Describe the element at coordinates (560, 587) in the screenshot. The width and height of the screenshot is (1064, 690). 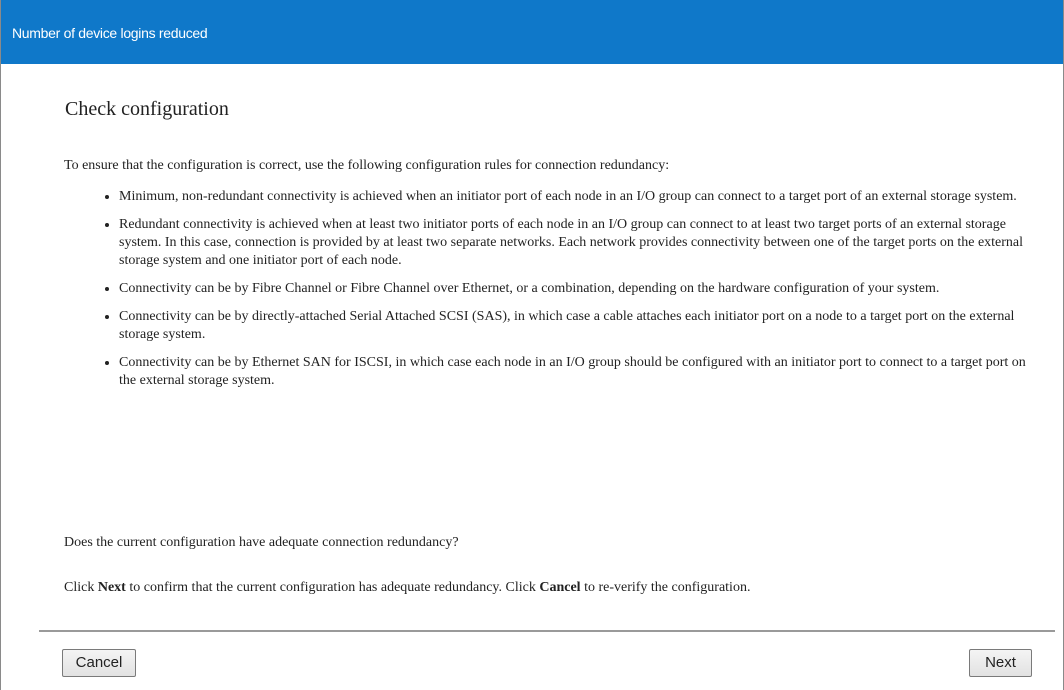
I see `instruction-cancel-word: Cancel` at that location.